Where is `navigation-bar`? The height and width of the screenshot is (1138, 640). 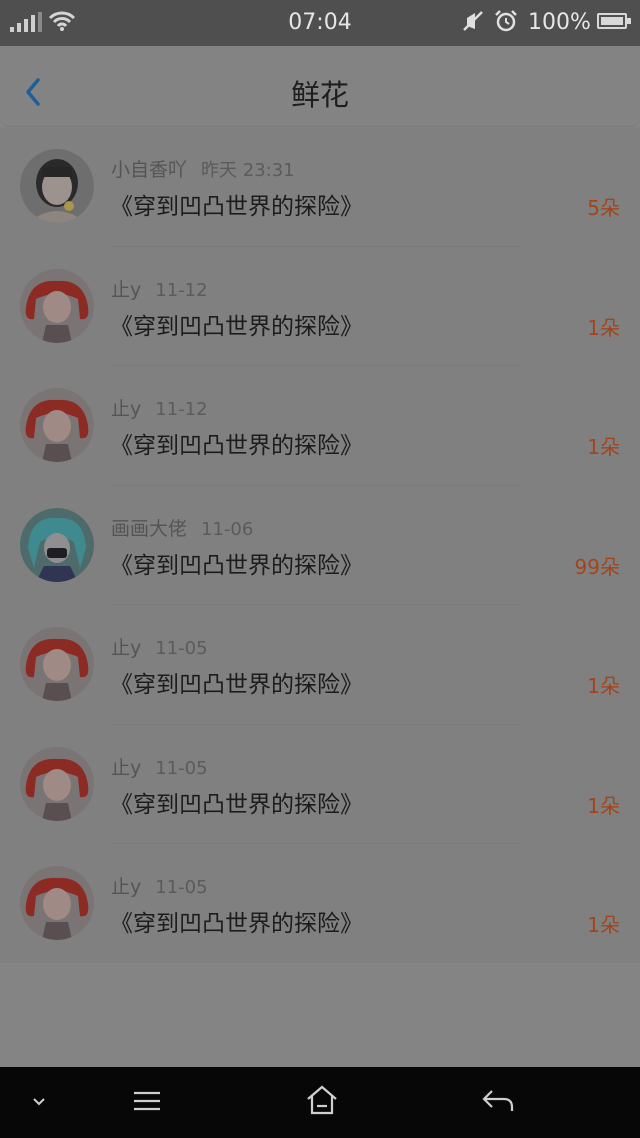 navigation-bar is located at coordinates (320, 1102).